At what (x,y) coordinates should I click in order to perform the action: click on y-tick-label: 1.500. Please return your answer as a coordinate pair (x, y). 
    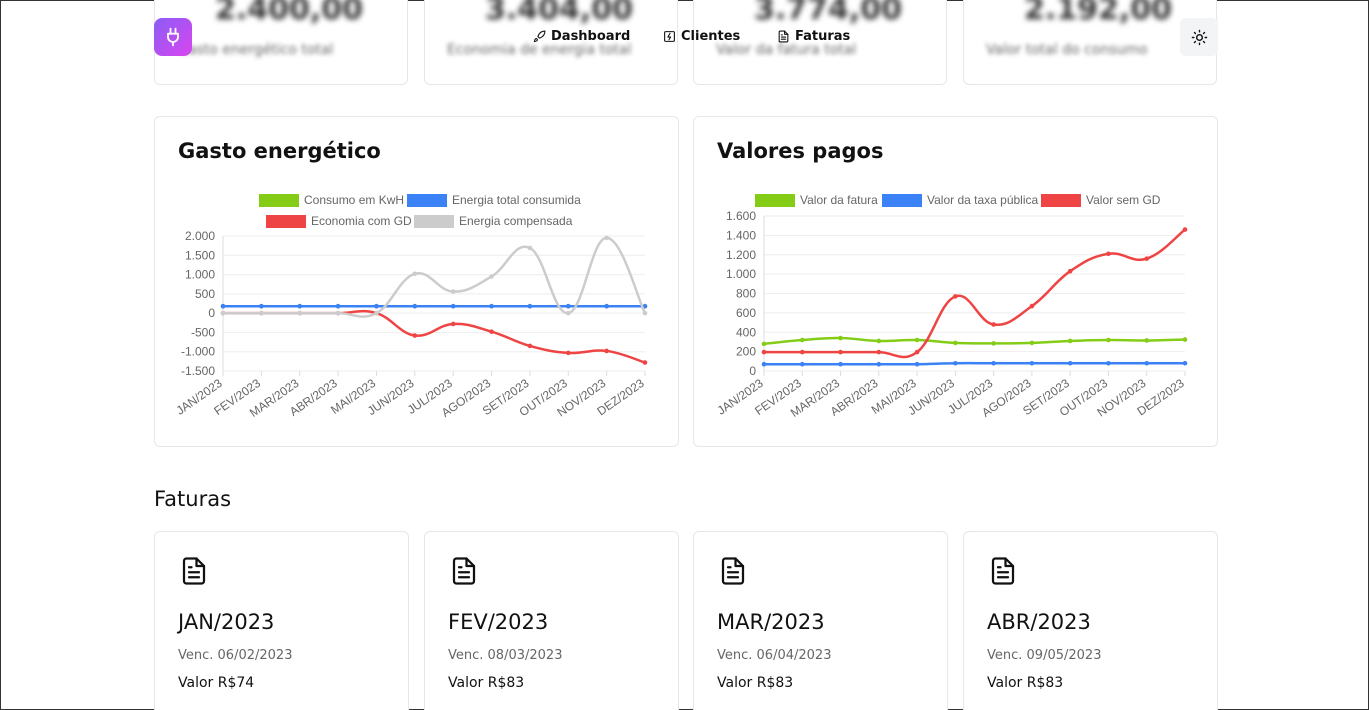
    Looking at the image, I should click on (200, 255).